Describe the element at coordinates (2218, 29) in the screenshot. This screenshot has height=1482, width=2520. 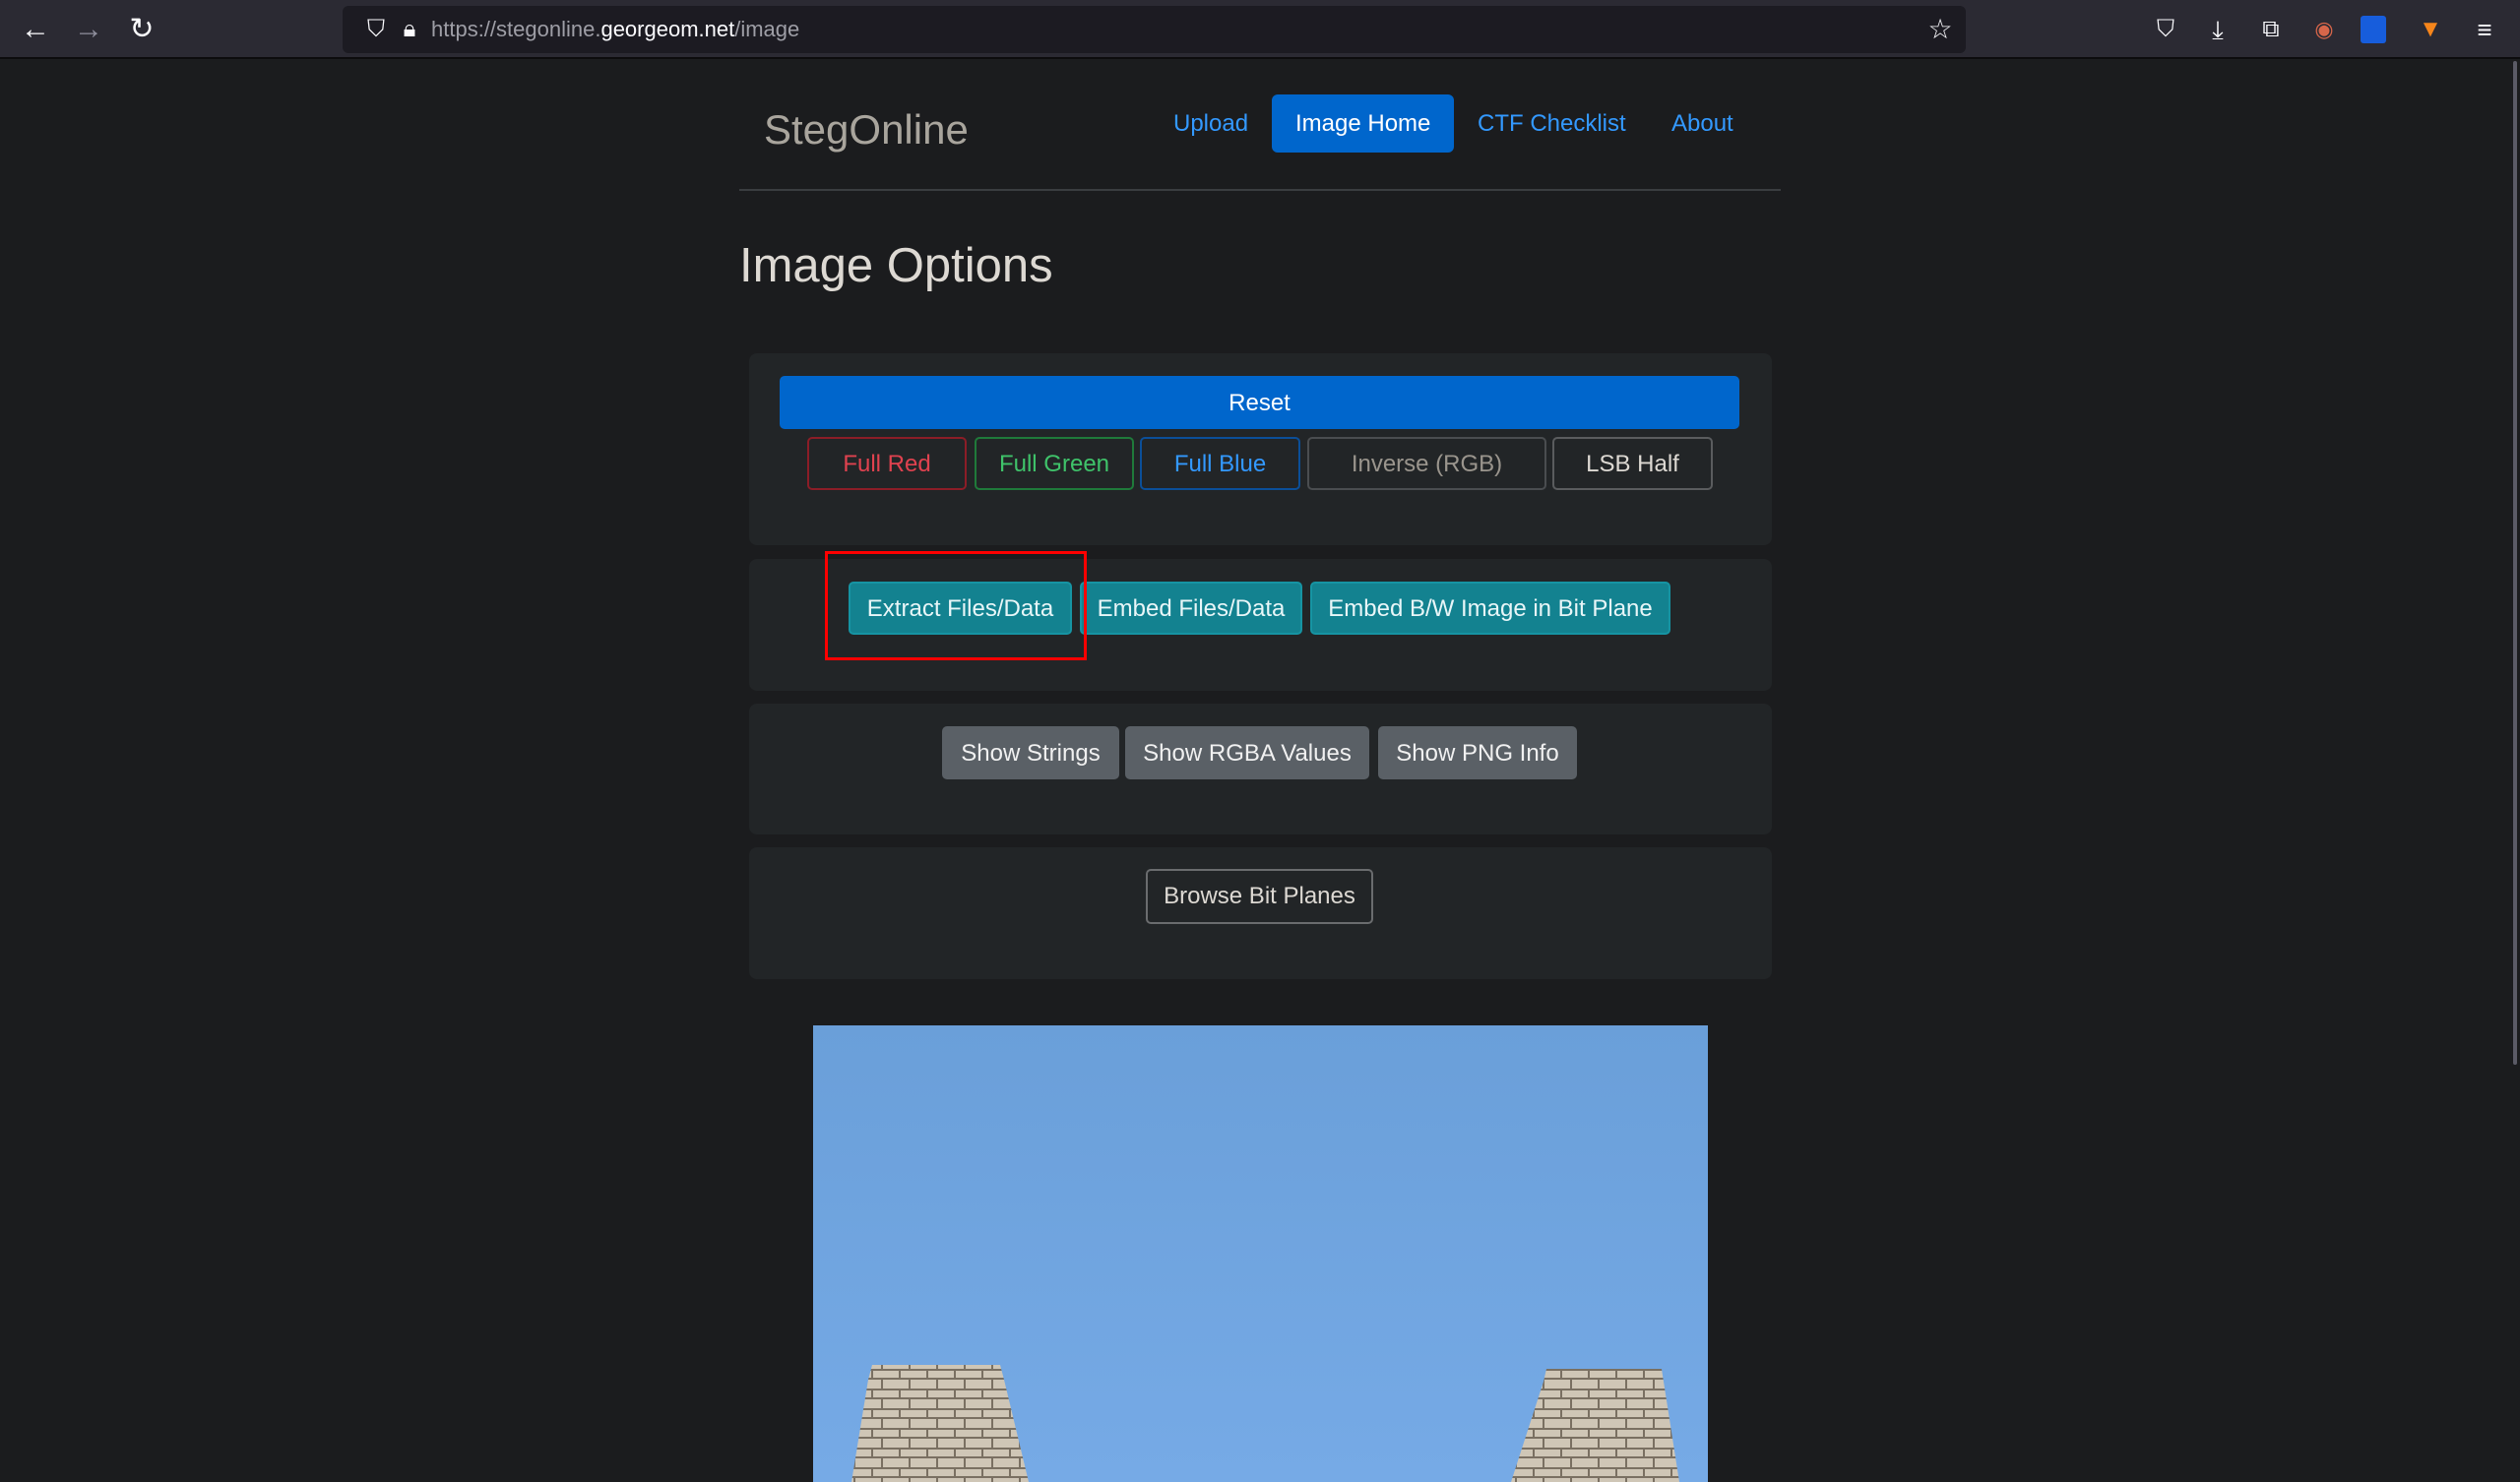
I see `download-icon: ⤓` at that location.